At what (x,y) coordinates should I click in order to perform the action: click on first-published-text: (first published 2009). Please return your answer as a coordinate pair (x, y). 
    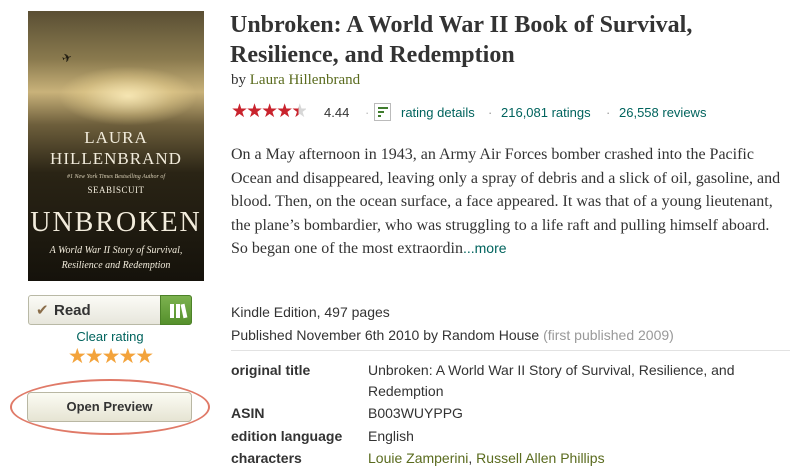
    Looking at the image, I should click on (608, 335).